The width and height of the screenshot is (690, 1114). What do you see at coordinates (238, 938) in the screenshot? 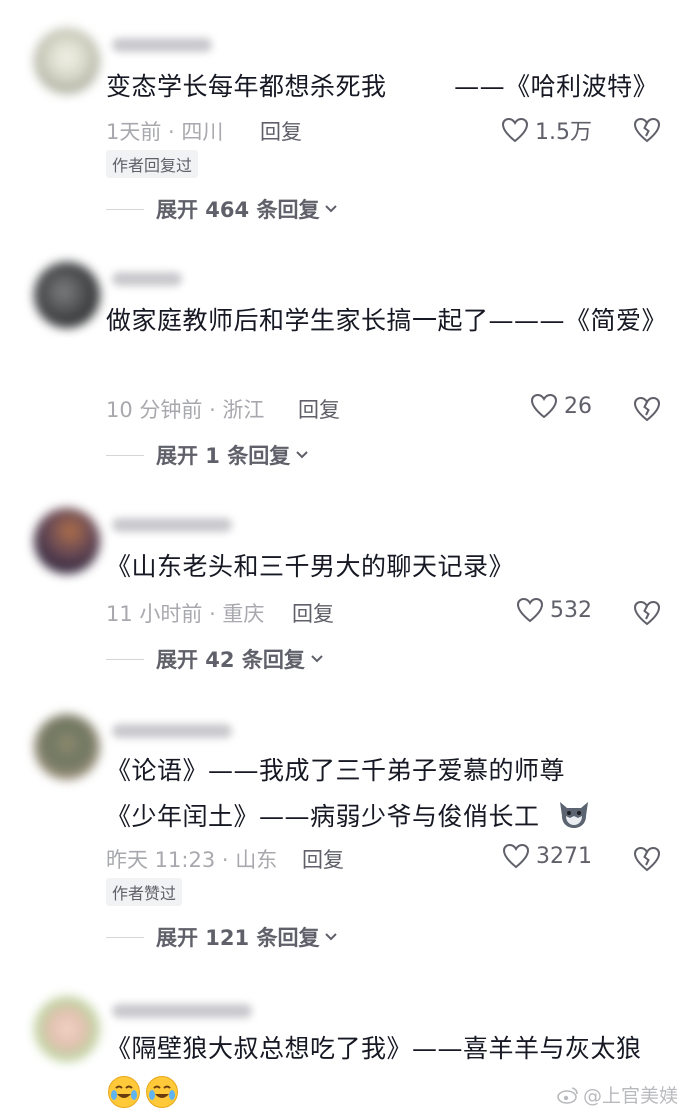
I see `expand-replies-label: 展开 121 条回复` at bounding box center [238, 938].